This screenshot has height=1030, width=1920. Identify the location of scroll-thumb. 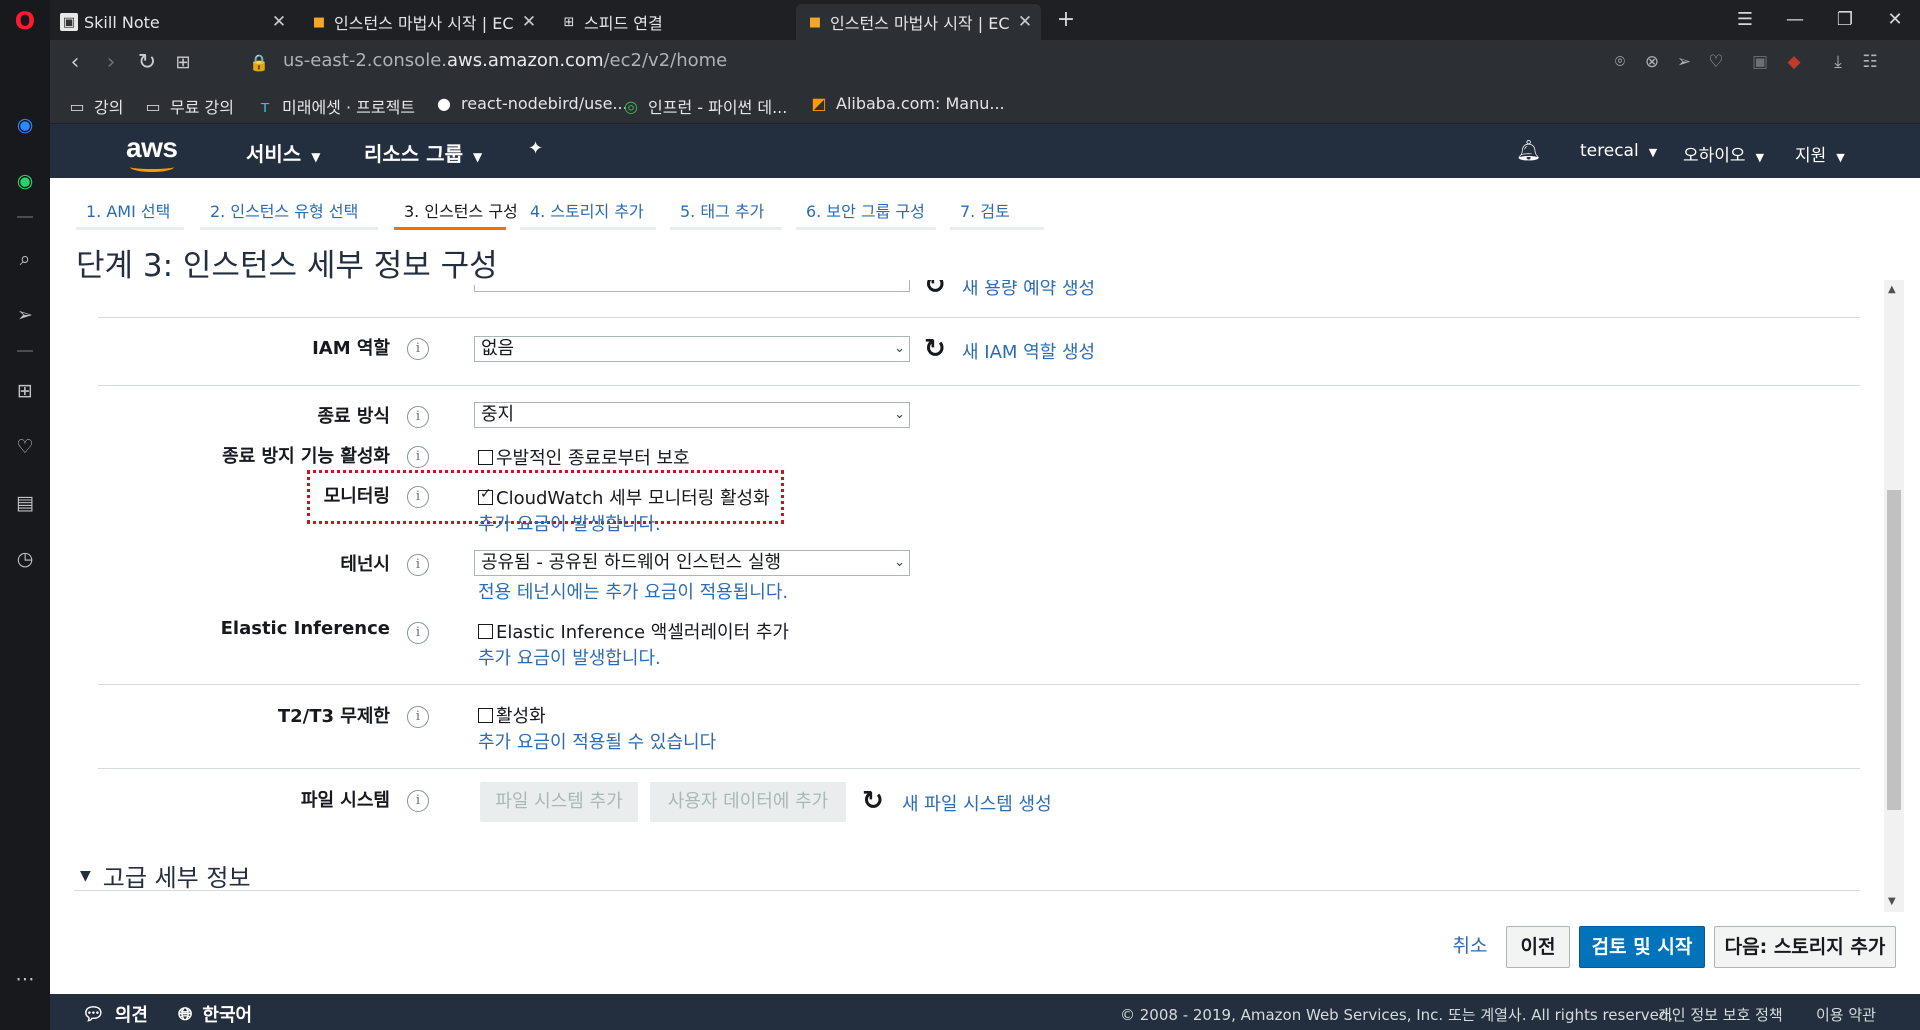
(1894, 650).